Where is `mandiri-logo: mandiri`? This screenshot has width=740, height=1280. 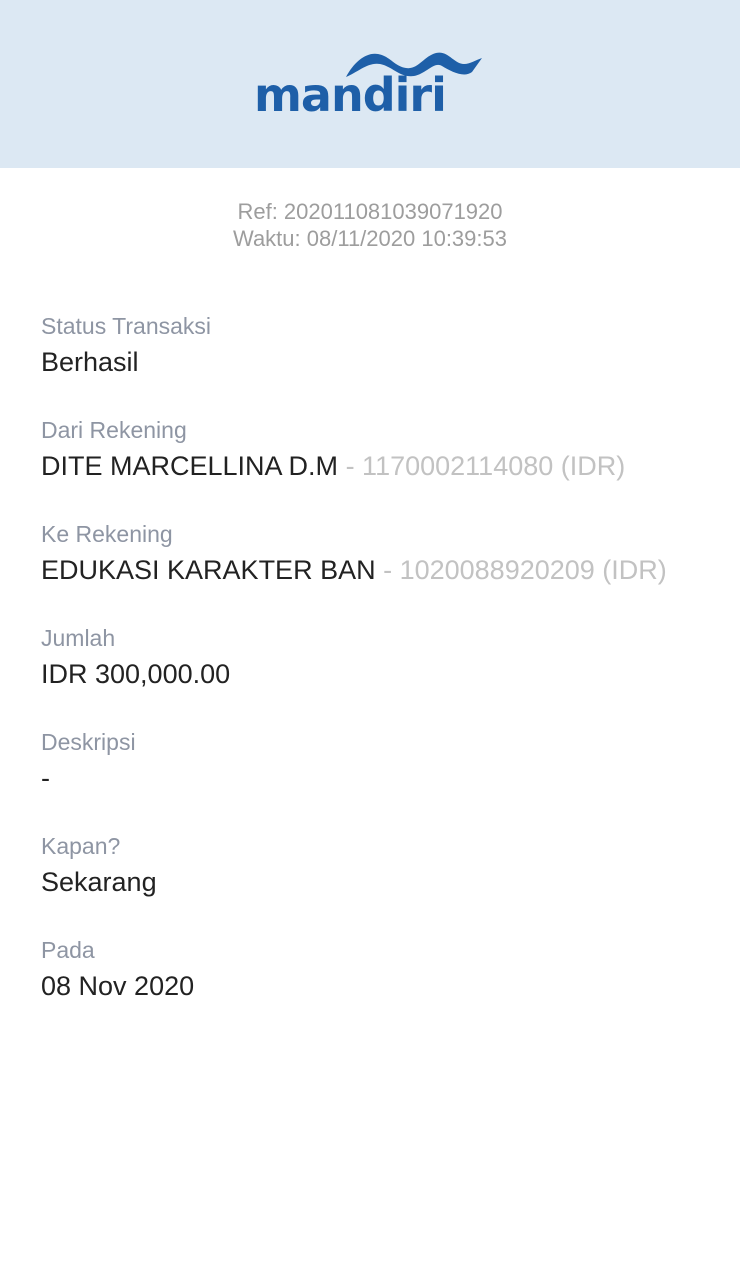
mandiri-logo: mandiri is located at coordinates (369, 84).